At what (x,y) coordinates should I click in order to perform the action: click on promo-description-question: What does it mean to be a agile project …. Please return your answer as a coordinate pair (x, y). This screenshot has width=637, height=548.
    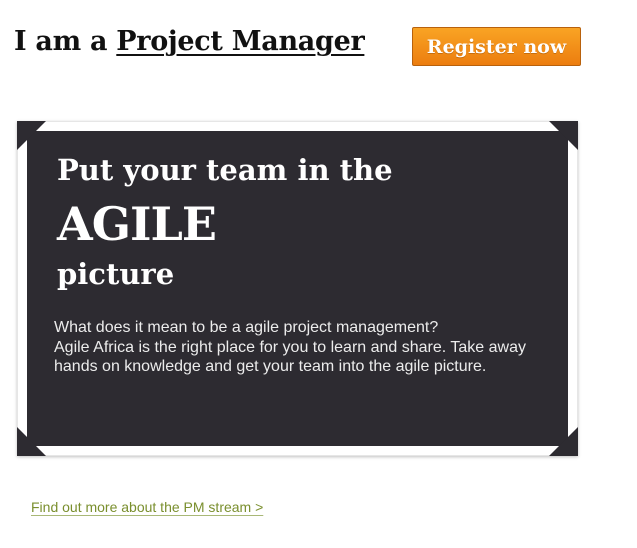
    Looking at the image, I should click on (246, 327).